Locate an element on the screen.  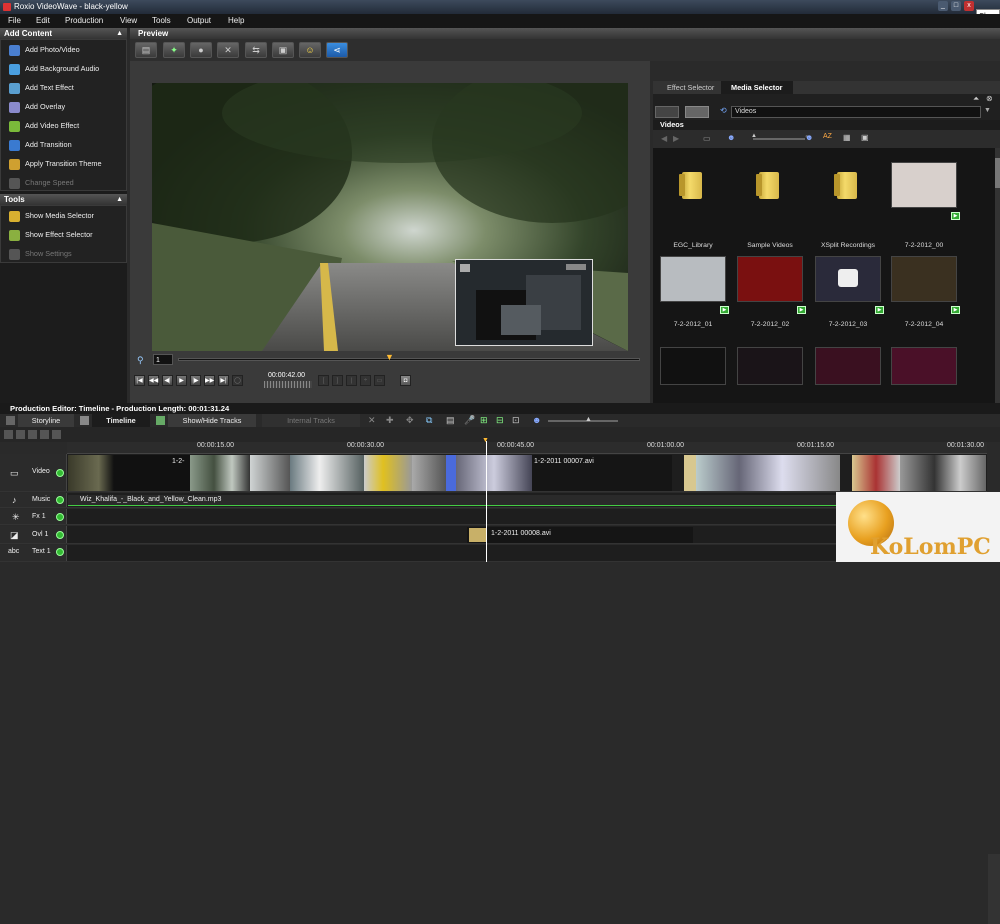
show-hide-tracks-button: Show/Hide Tracks is located at coordinates (212, 420).